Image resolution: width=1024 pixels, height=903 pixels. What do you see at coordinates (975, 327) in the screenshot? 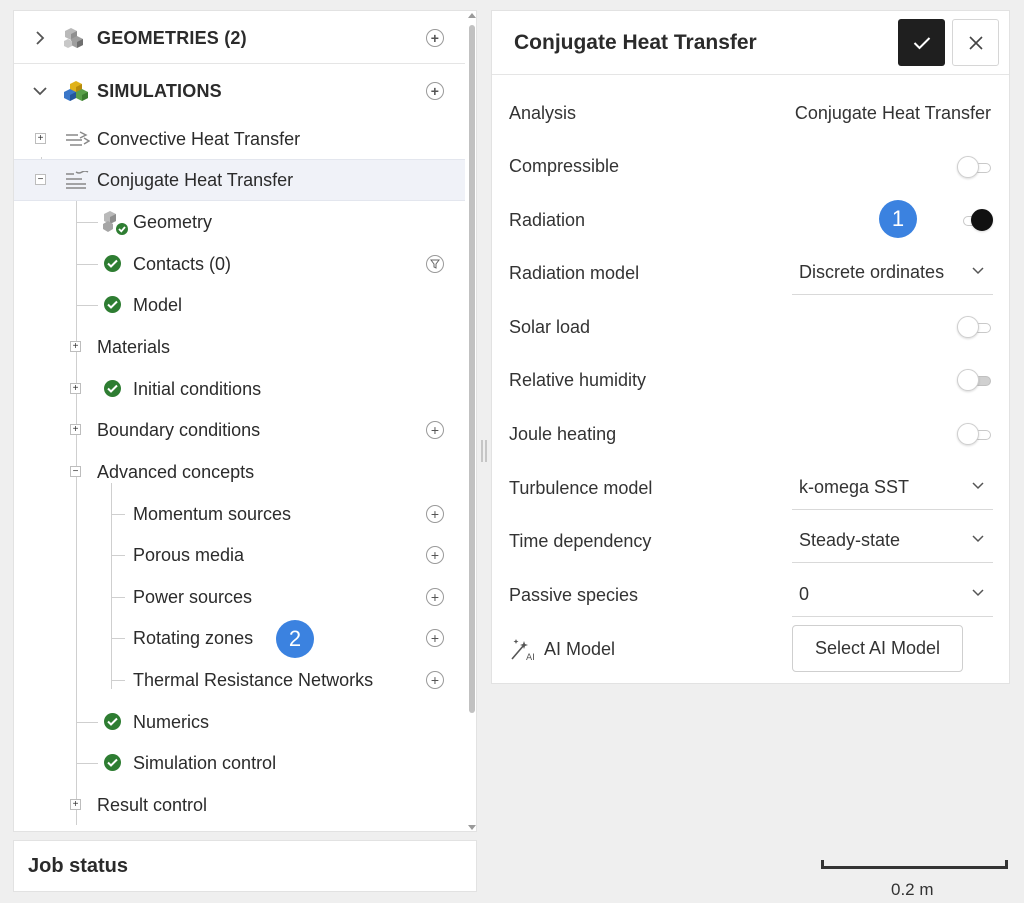
I see `solar-load-toggle` at bounding box center [975, 327].